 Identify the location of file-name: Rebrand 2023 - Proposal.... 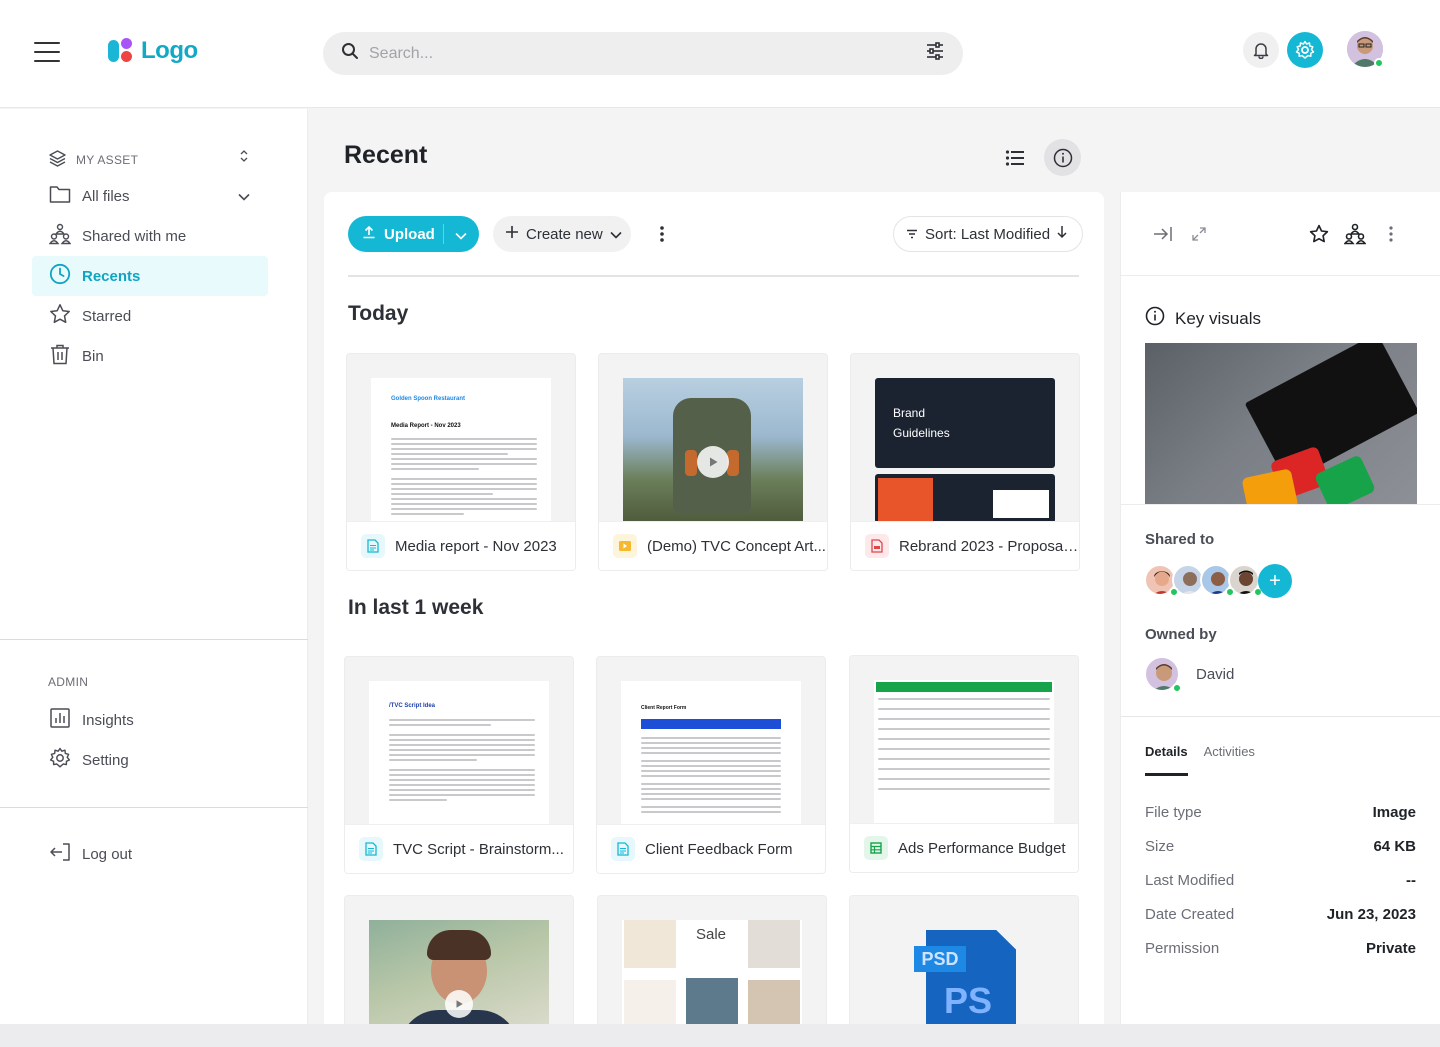
(989, 546).